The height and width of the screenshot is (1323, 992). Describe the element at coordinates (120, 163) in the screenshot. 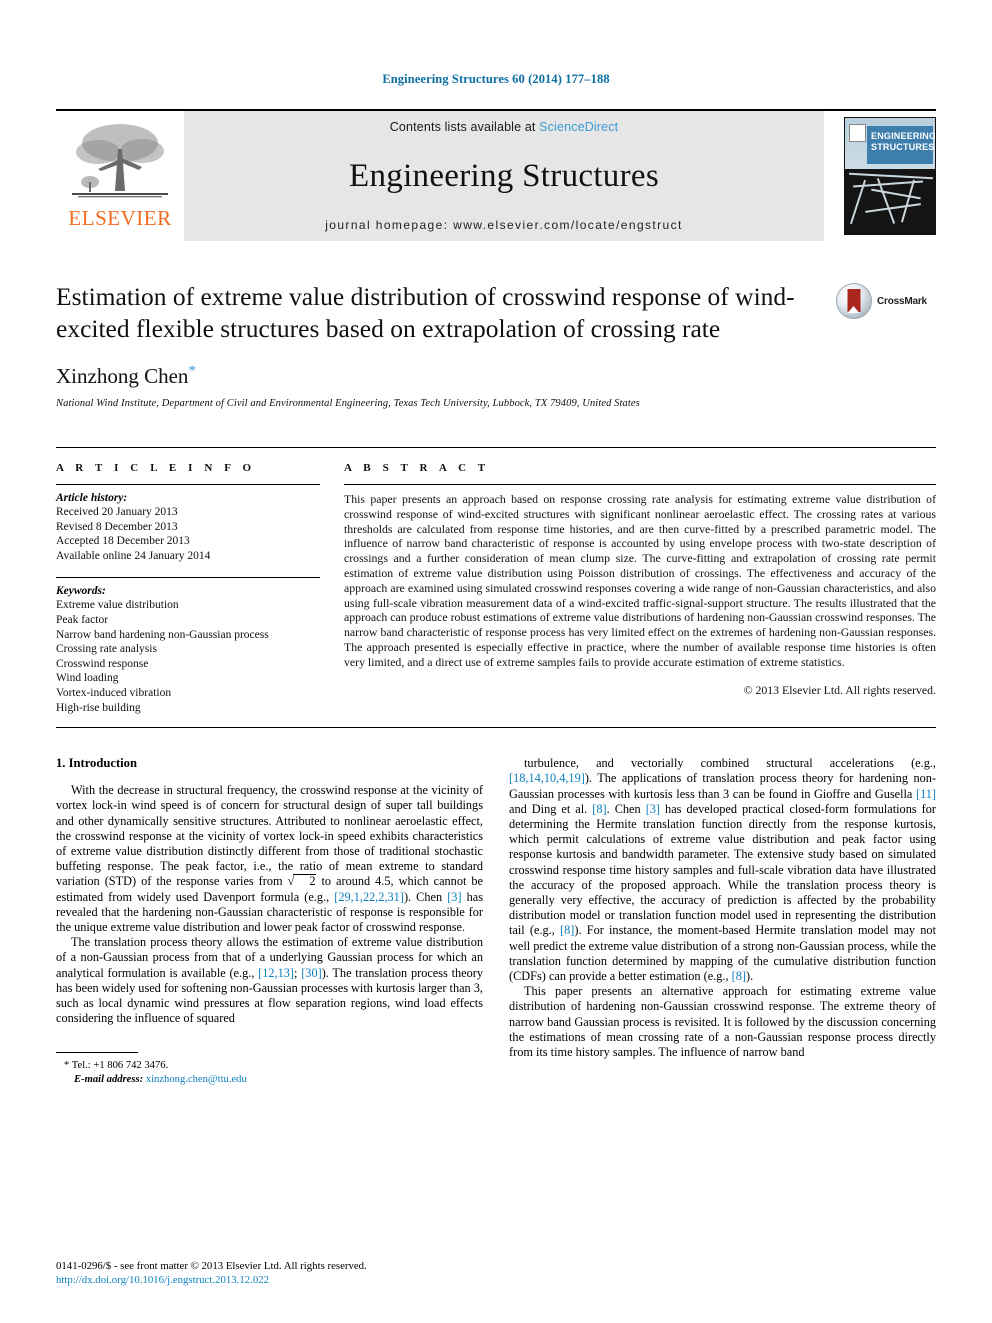

I see `elsevier-tree-icon` at that location.